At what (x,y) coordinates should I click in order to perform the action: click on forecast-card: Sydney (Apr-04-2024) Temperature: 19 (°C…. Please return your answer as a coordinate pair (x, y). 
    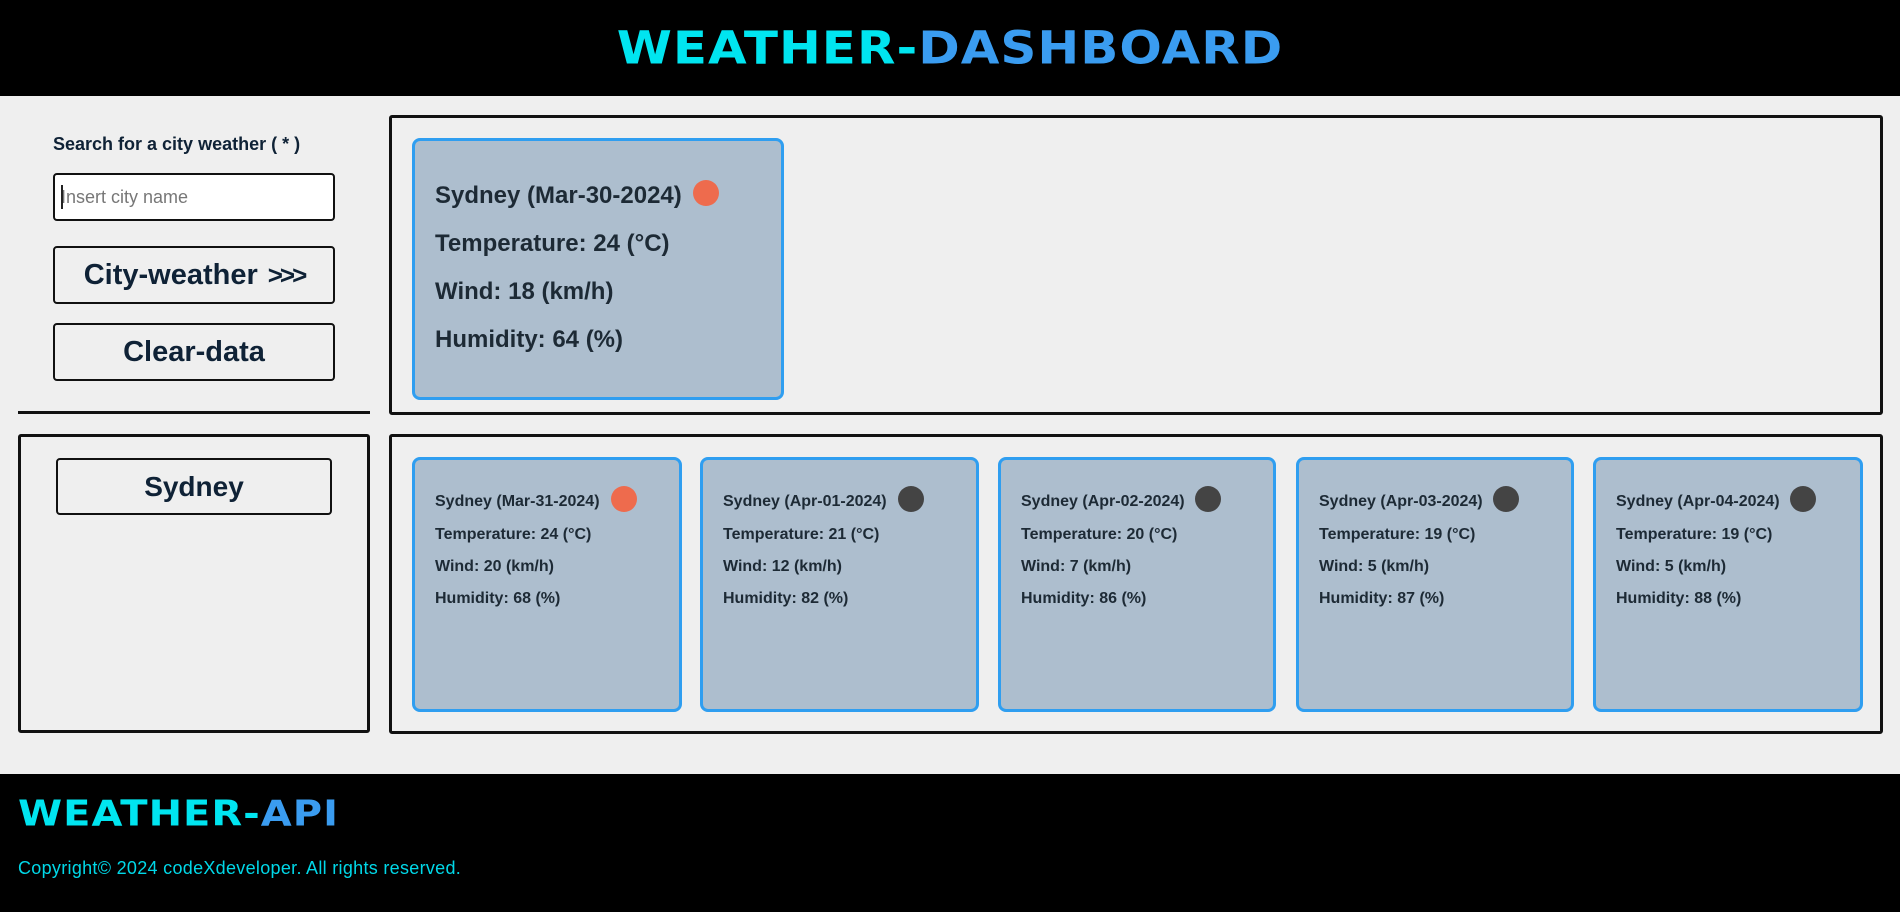
    Looking at the image, I should click on (1728, 584).